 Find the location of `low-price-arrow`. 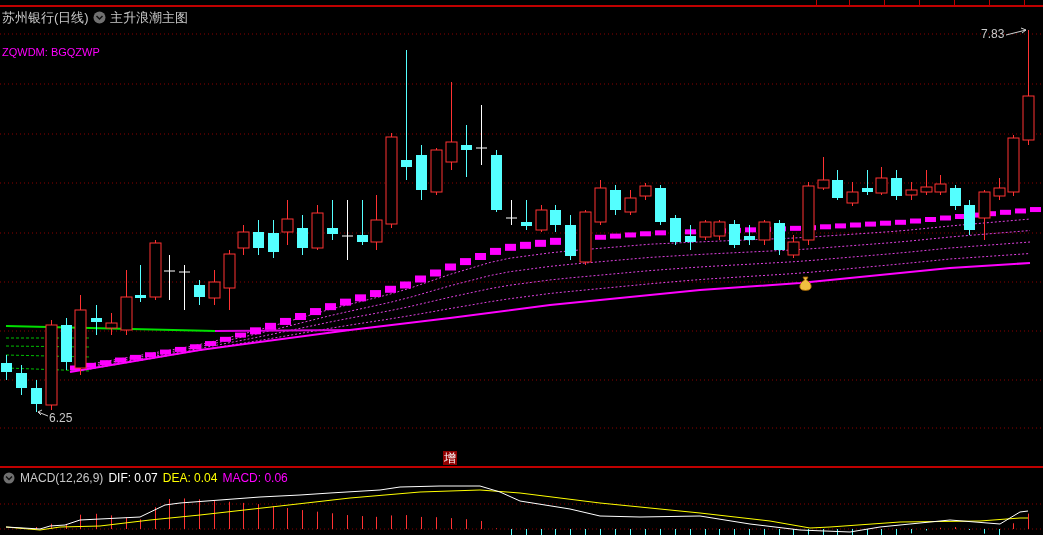

low-price-arrow is located at coordinates (43, 413).